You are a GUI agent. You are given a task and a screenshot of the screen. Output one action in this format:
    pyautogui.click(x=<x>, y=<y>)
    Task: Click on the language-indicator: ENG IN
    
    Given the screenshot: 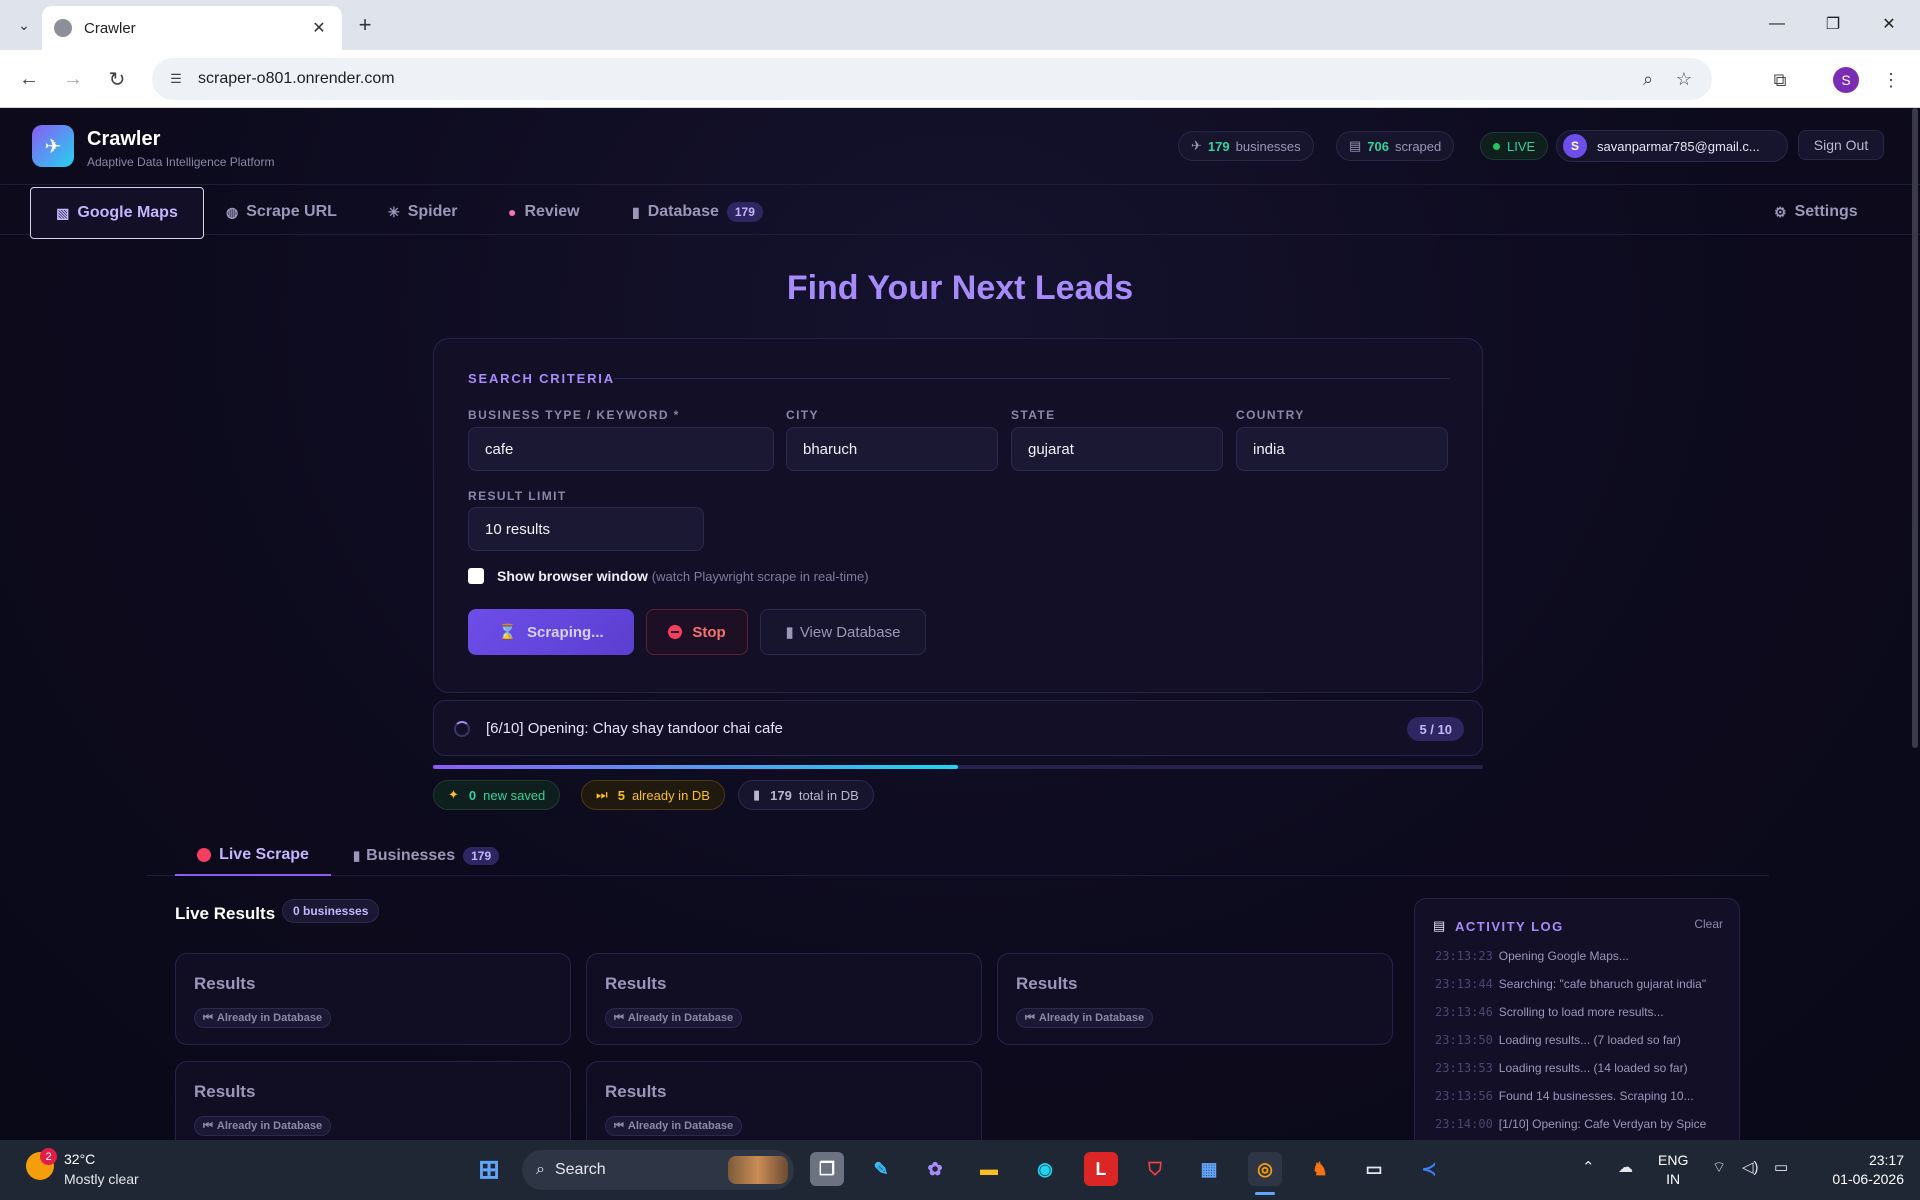 What is the action you would take?
    pyautogui.click(x=1673, y=1170)
    